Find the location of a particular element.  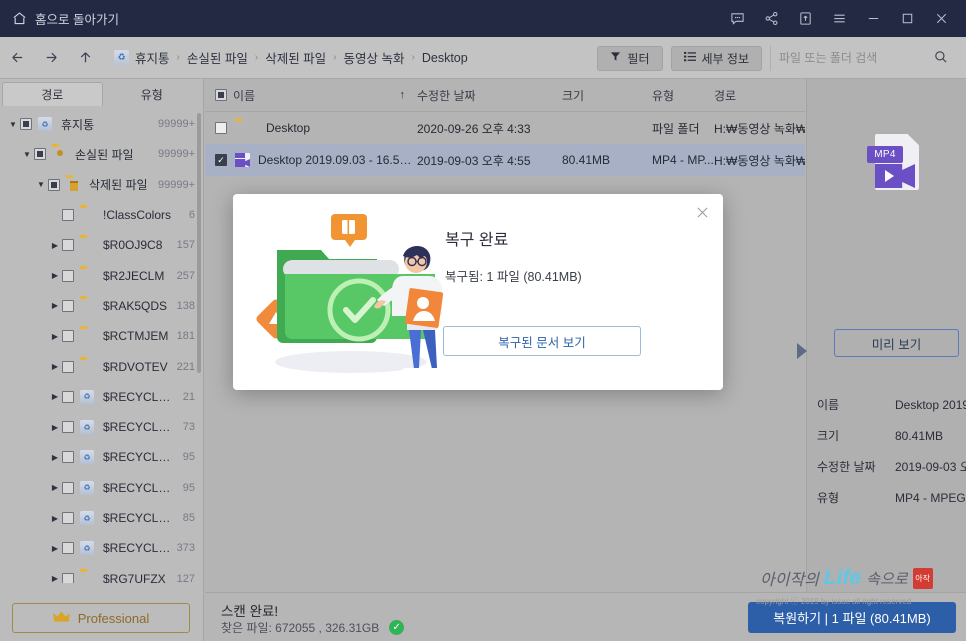

professional-upgrade-button: Professional is located at coordinates (101, 618).